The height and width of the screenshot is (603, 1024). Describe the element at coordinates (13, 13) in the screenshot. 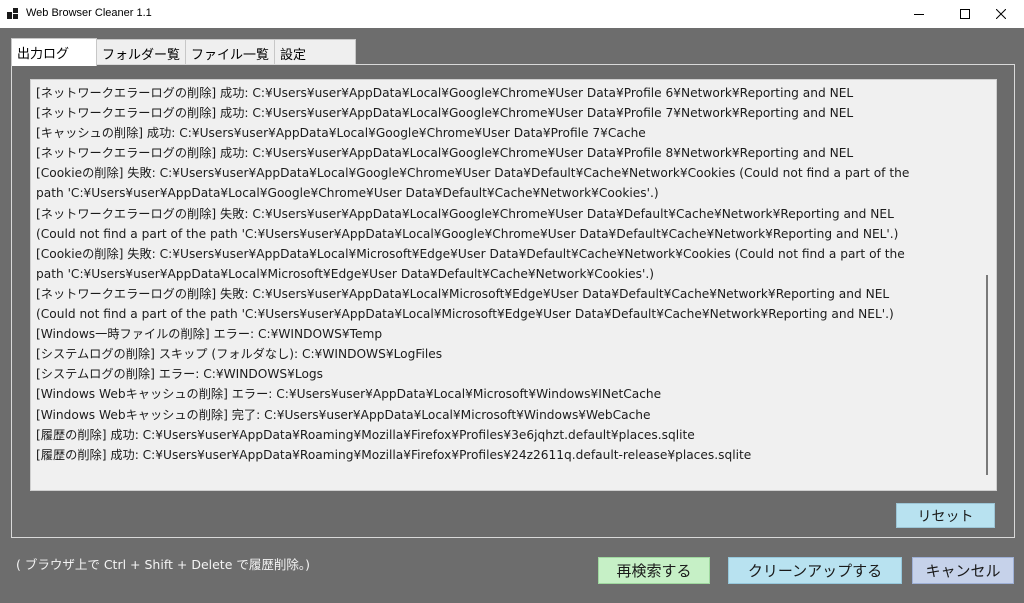

I see `app-grid-icon` at that location.